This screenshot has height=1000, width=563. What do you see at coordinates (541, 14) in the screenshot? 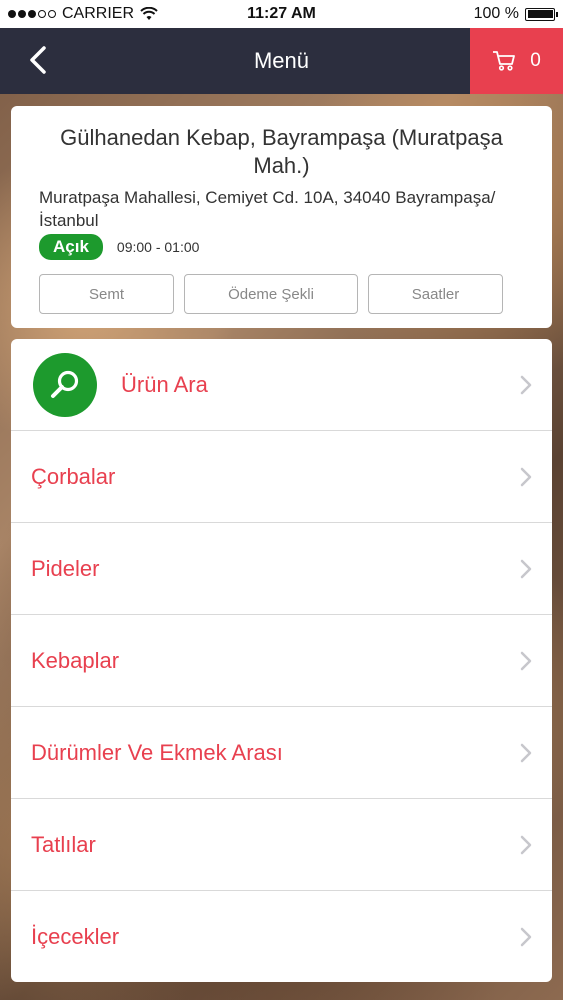
I see `battery-icon` at bounding box center [541, 14].